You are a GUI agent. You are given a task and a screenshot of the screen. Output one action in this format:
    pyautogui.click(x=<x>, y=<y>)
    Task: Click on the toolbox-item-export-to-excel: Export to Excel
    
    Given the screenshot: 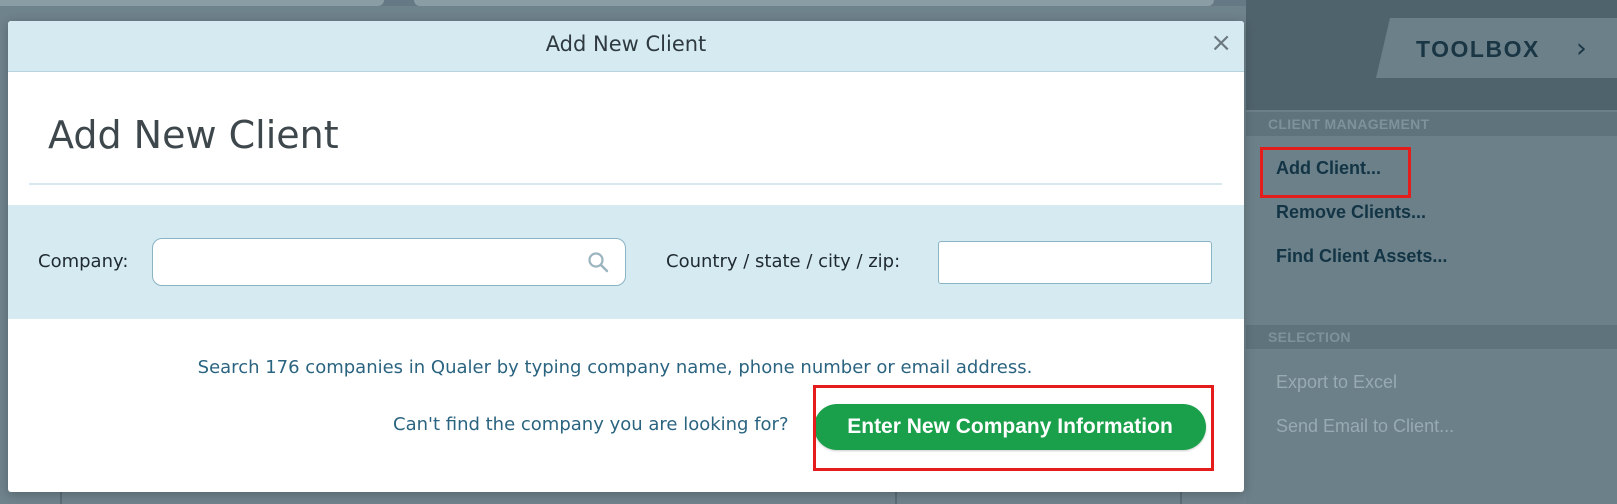 What is the action you would take?
    pyautogui.click(x=1336, y=382)
    